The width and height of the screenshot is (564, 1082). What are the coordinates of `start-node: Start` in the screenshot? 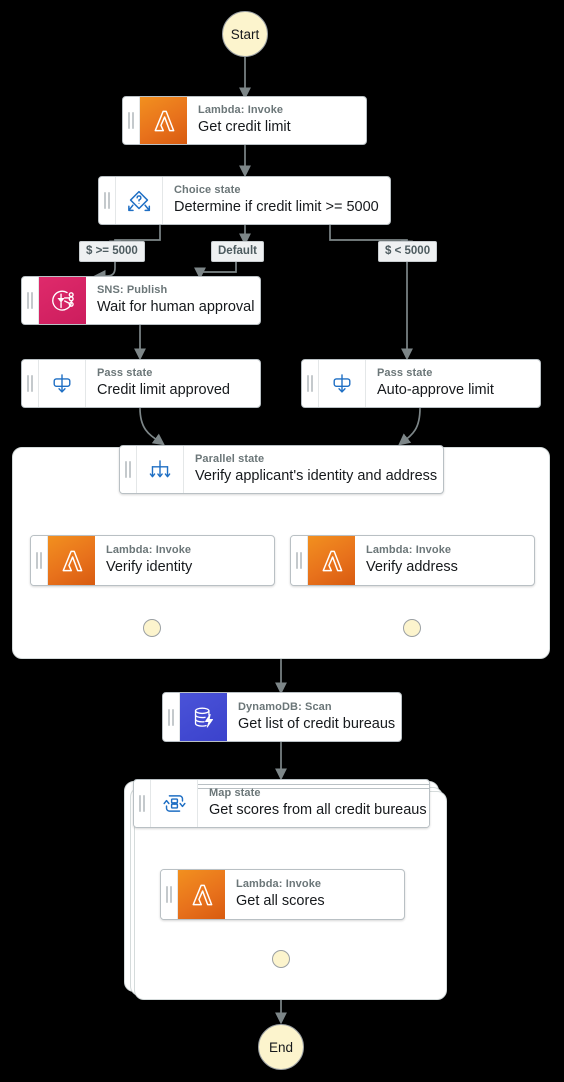 It's located at (245, 34).